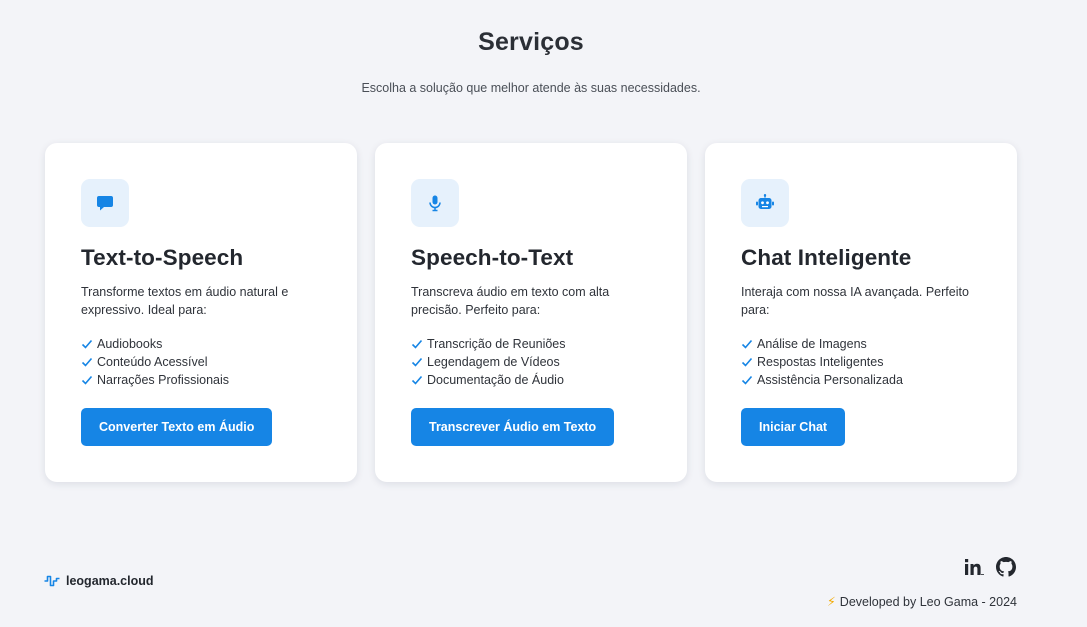  I want to click on list-item: Assistência Personalizada, so click(861, 380).